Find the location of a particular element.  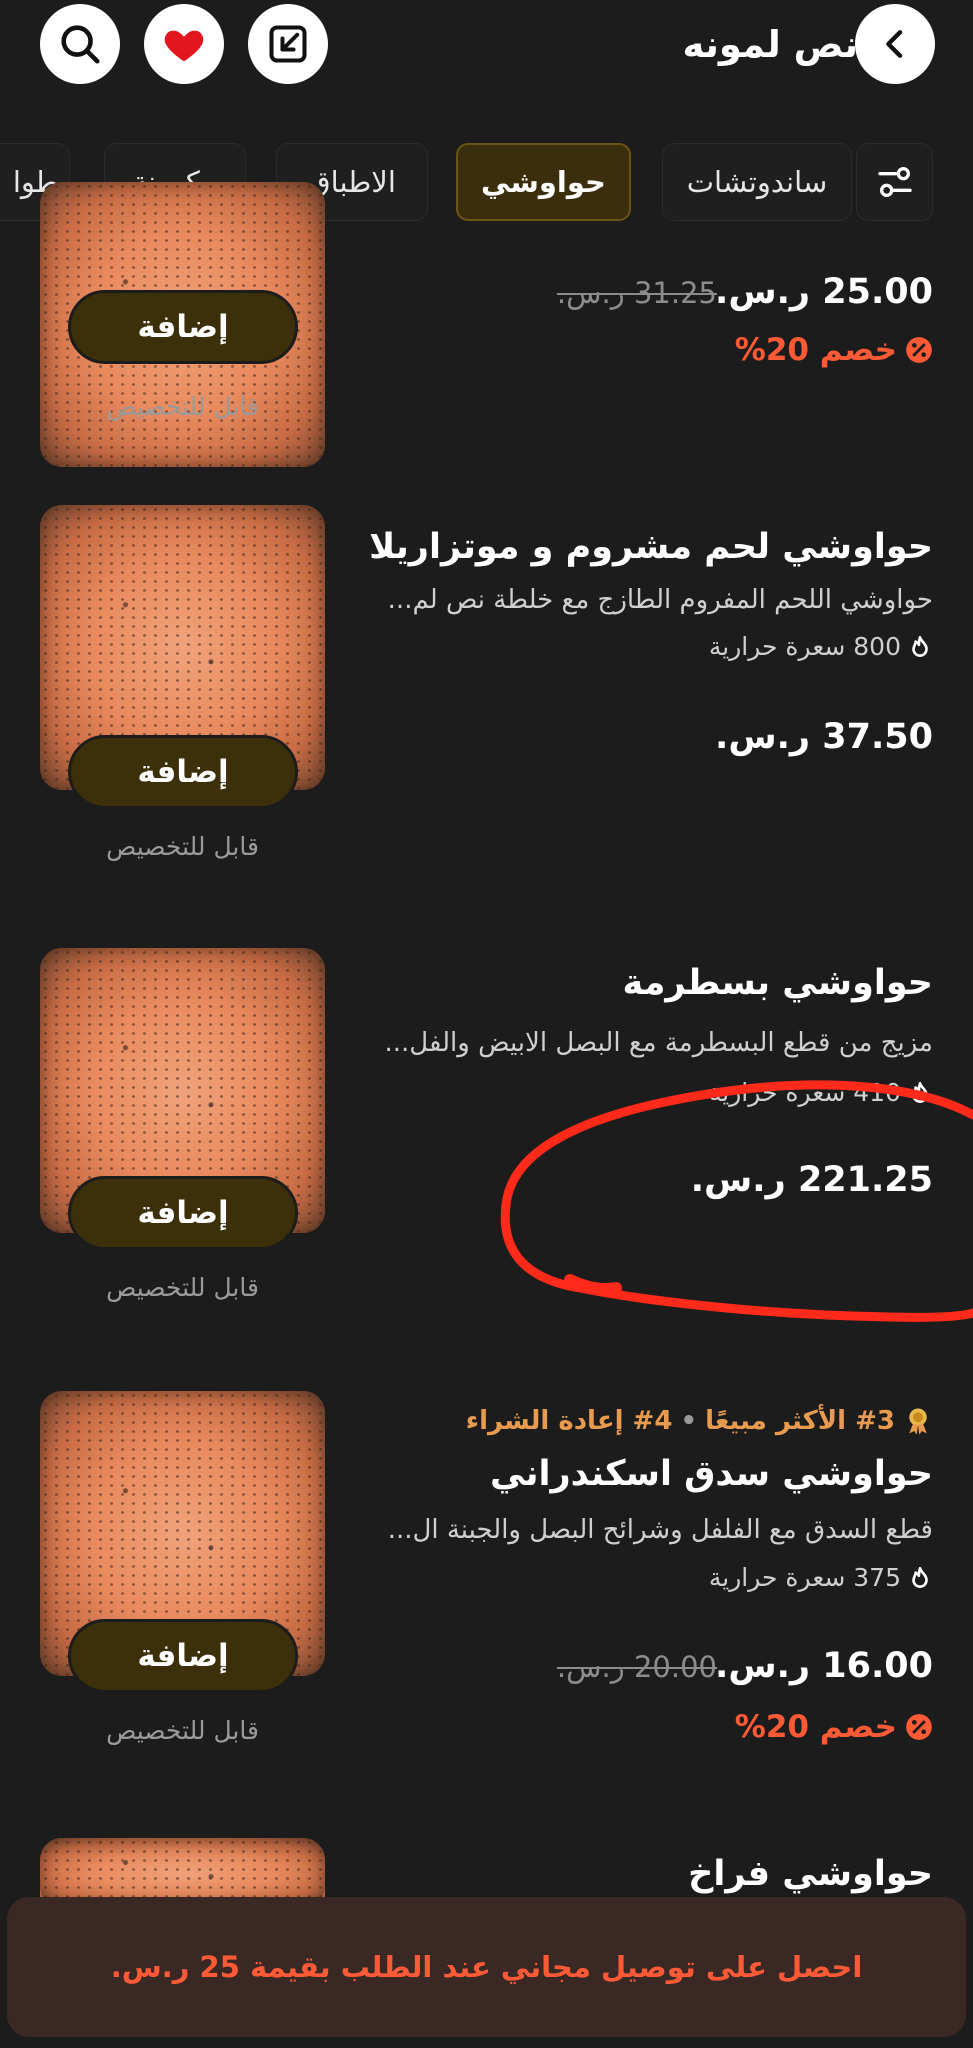

item-name: حواوشي بسطرمة is located at coordinates (777, 983).